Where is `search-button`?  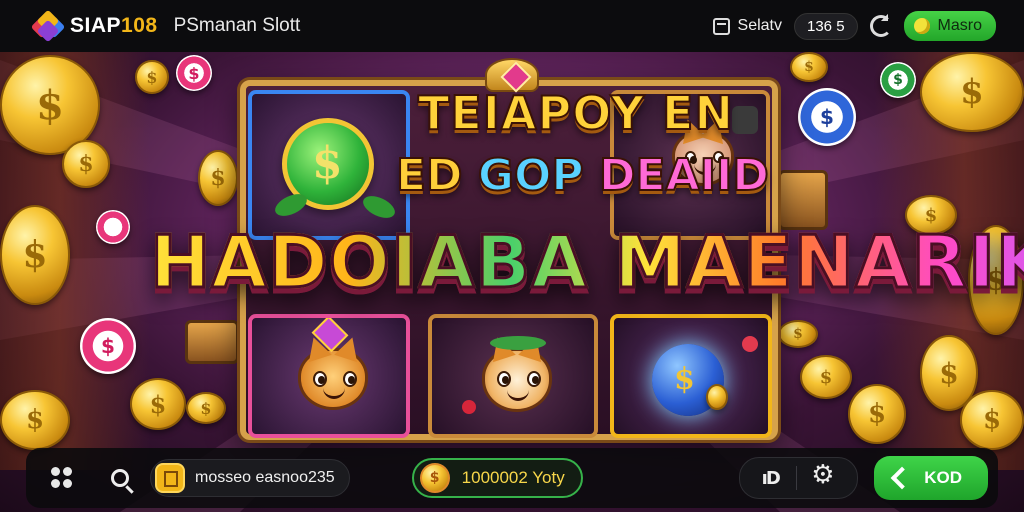
search-button is located at coordinates (120, 478).